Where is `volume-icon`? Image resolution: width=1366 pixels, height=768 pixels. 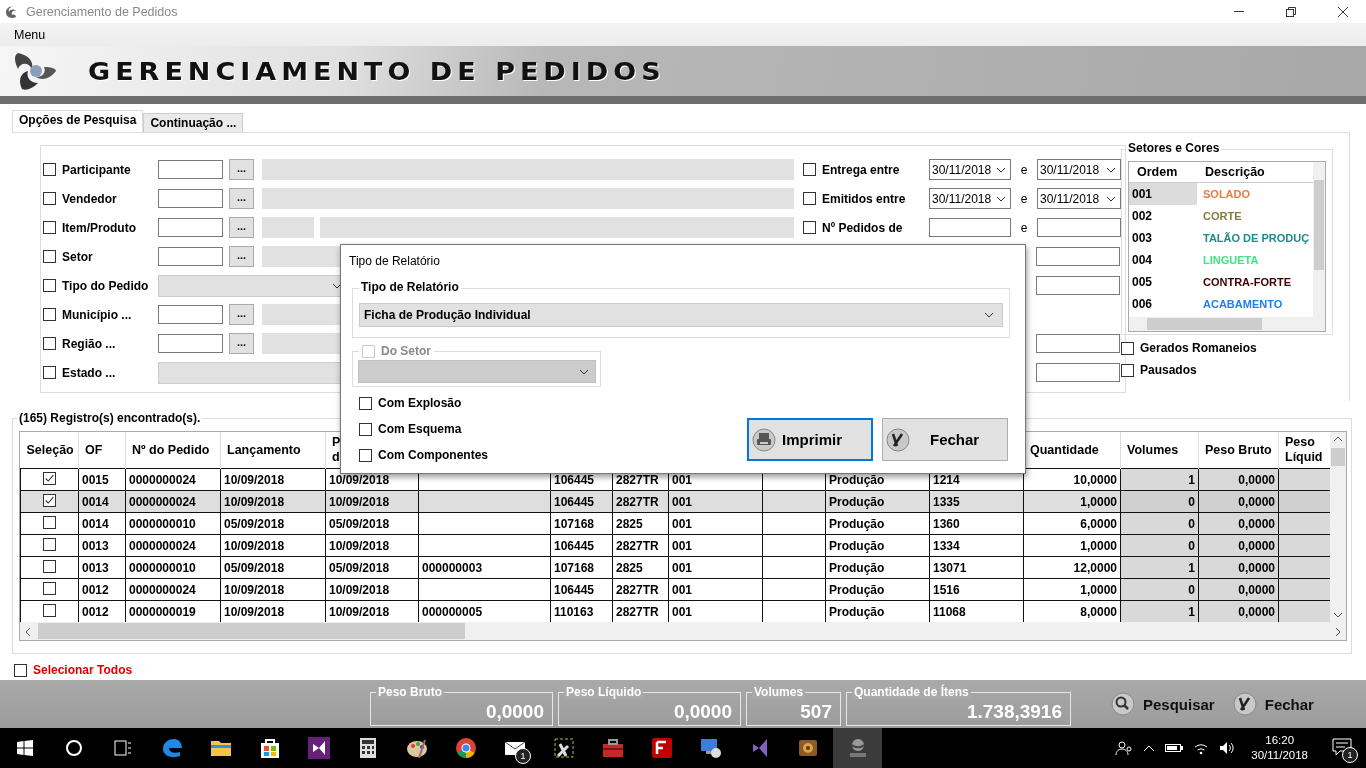 volume-icon is located at coordinates (1227, 748).